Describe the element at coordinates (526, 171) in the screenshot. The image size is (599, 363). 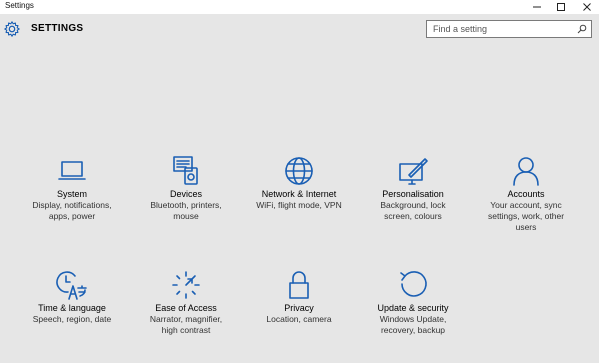
I see `person-icon` at that location.